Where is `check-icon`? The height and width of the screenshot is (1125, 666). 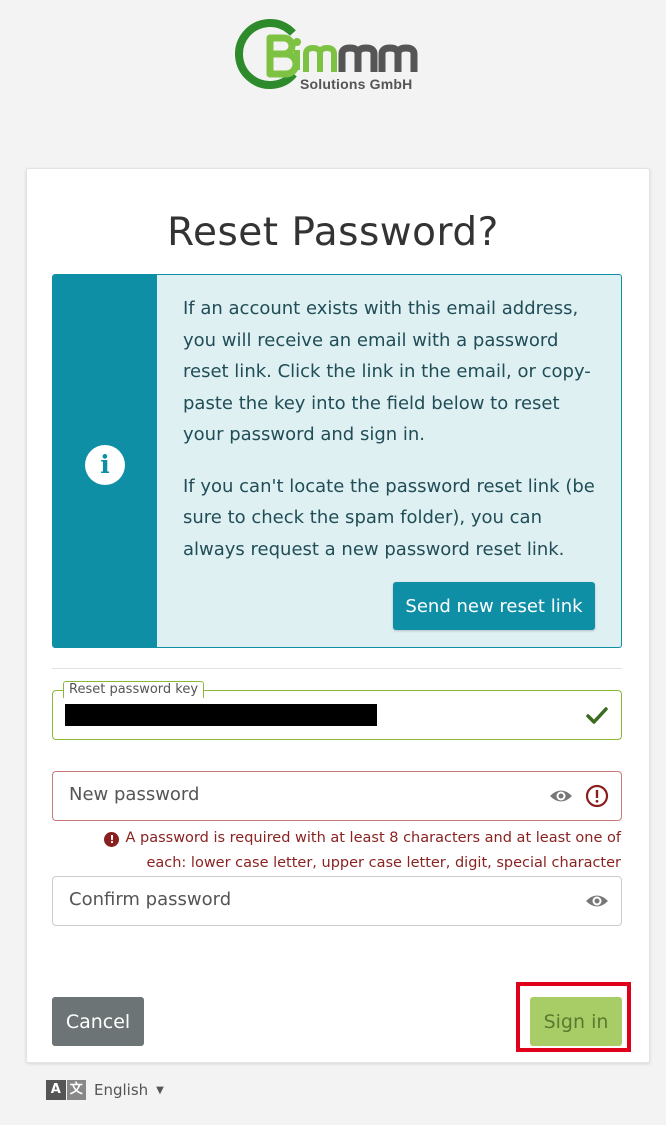
check-icon is located at coordinates (597, 715).